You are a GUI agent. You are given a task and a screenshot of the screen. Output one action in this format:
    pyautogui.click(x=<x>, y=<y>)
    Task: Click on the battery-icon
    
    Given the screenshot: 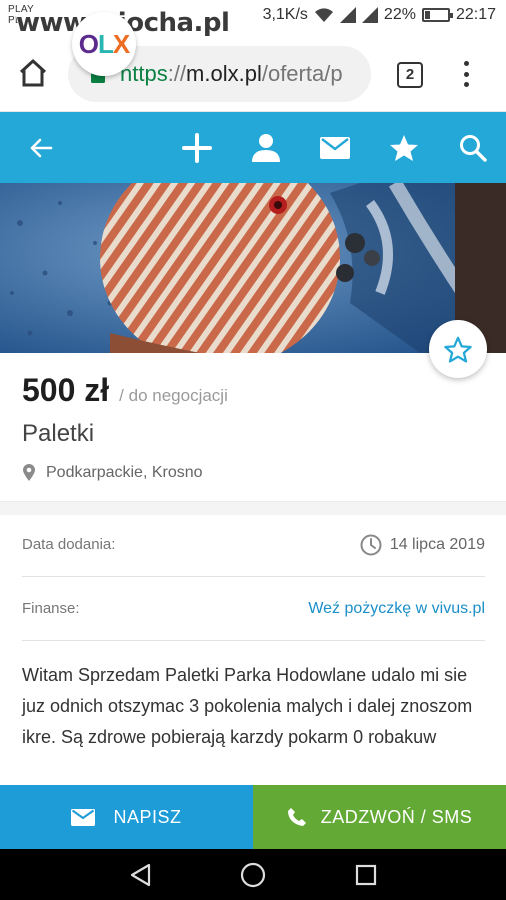 What is the action you would take?
    pyautogui.click(x=437, y=15)
    